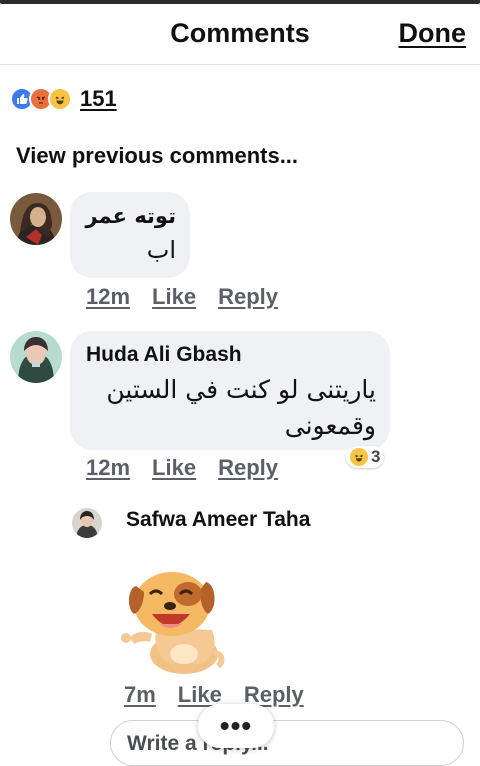  I want to click on reply-composer, so click(287, 743).